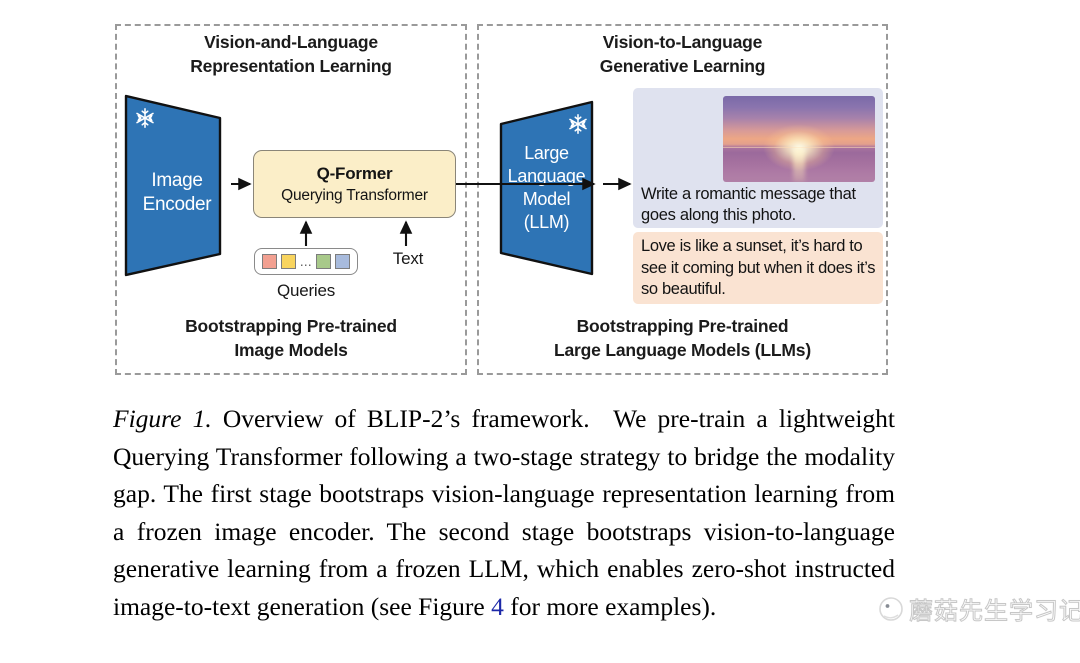 Image resolution: width=1080 pixels, height=663 pixels. What do you see at coordinates (682, 66) in the screenshot?
I see `stage2-title-line2: Generative Learning` at bounding box center [682, 66].